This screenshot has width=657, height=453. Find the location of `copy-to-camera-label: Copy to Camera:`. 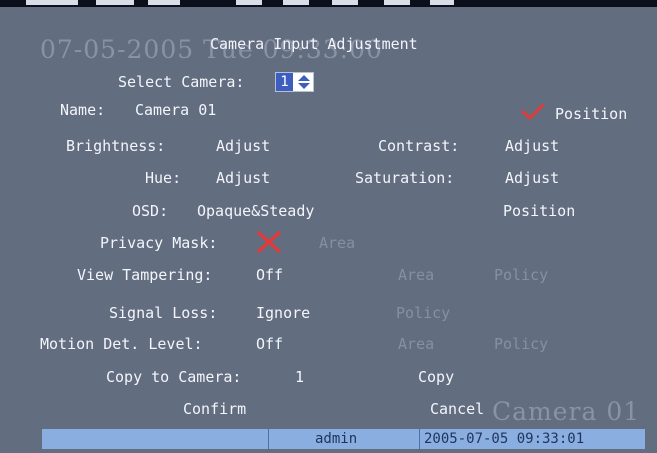

copy-to-camera-label: Copy to Camera: is located at coordinates (174, 377).